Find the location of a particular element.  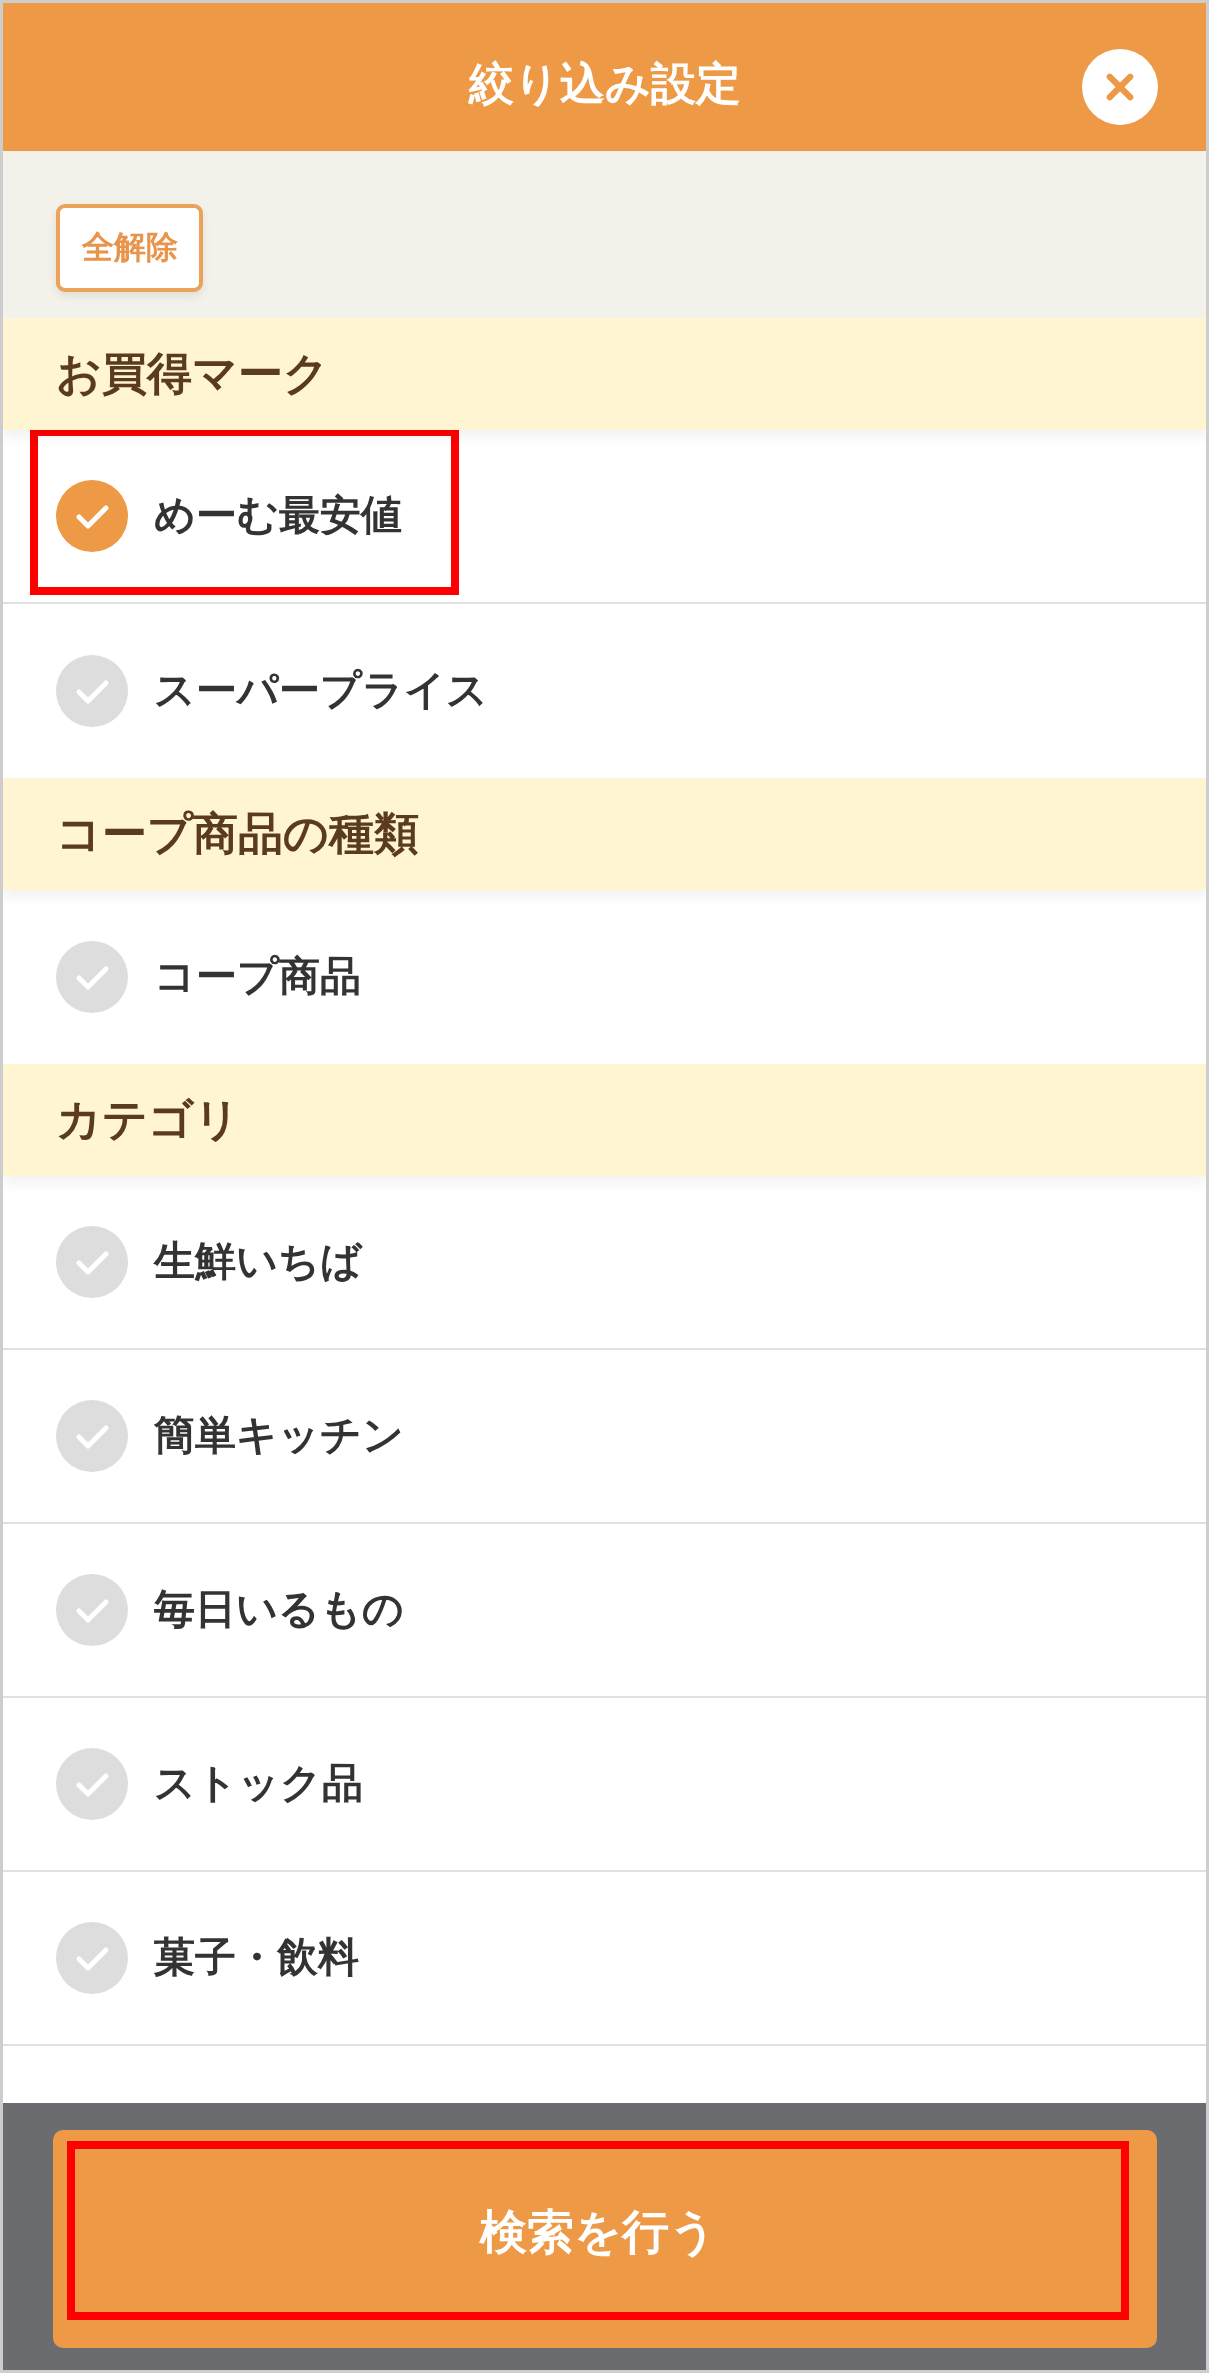

option-label: 菓子・飲料 is located at coordinates (256, 1958).